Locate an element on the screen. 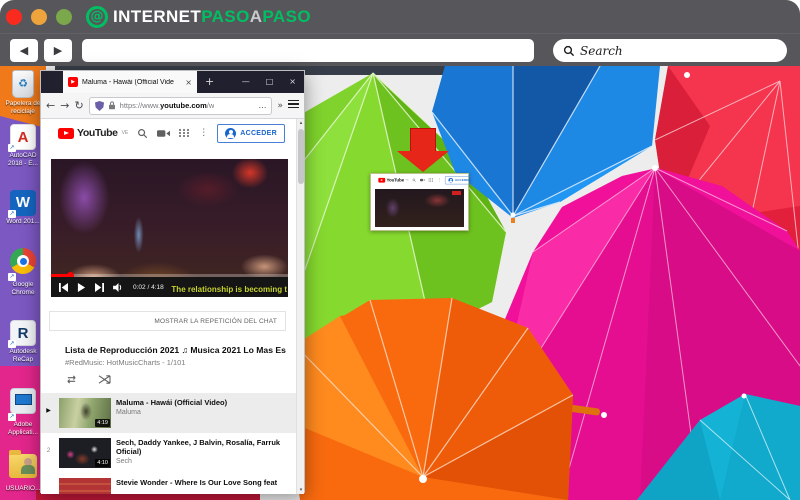 The image size is (800, 500). next-icon is located at coordinates (99, 287).